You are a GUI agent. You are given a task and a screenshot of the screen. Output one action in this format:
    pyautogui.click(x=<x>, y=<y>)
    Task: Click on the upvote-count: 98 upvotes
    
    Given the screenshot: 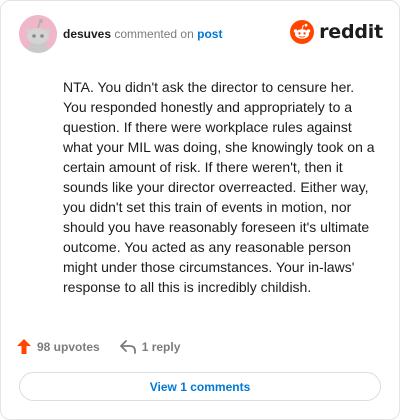 What is the action you would take?
    pyautogui.click(x=68, y=346)
    